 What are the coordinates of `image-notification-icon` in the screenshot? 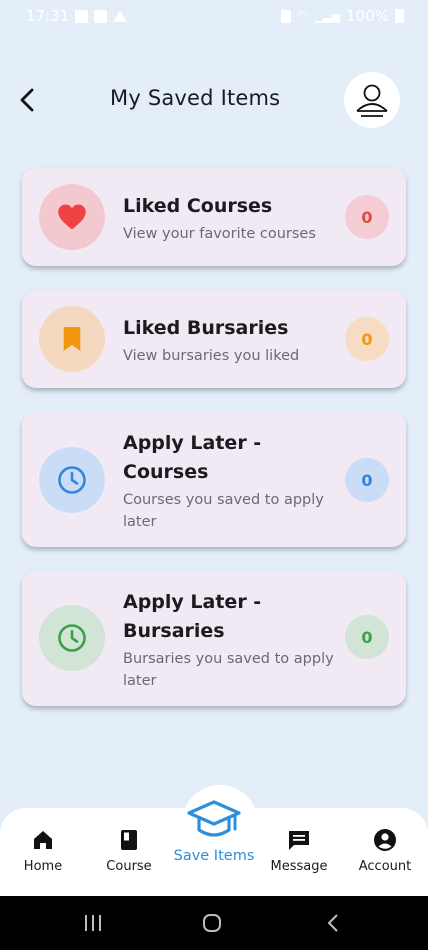 It's located at (82, 16).